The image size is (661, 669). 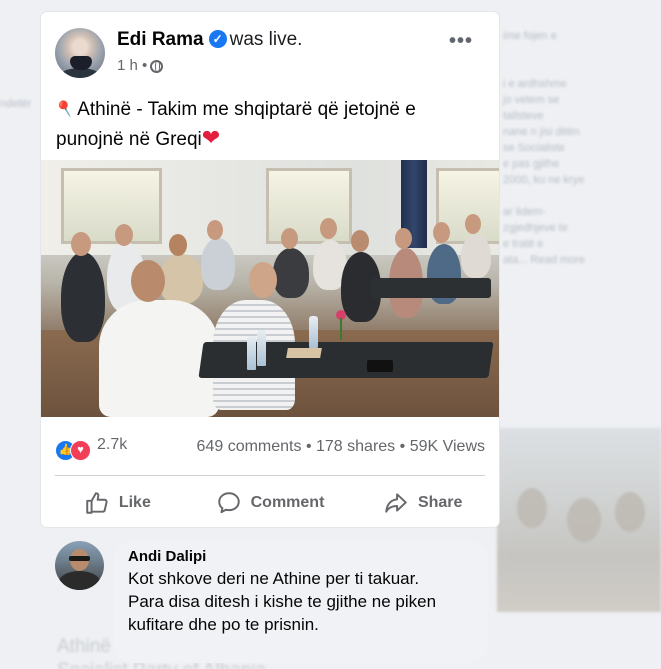 I want to click on background-photo, so click(x=579, y=520).